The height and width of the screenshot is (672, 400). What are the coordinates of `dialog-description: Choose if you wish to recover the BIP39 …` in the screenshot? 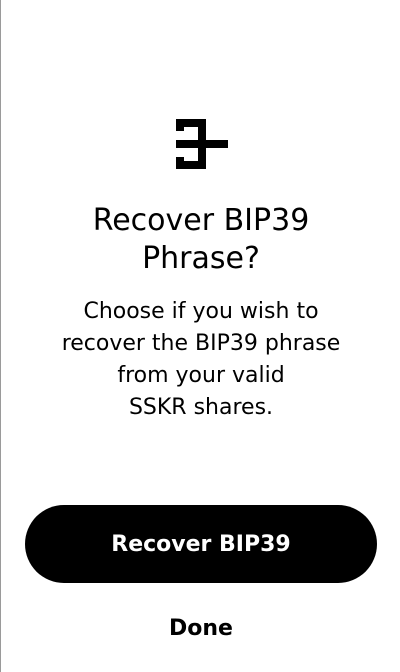 It's located at (201, 359).